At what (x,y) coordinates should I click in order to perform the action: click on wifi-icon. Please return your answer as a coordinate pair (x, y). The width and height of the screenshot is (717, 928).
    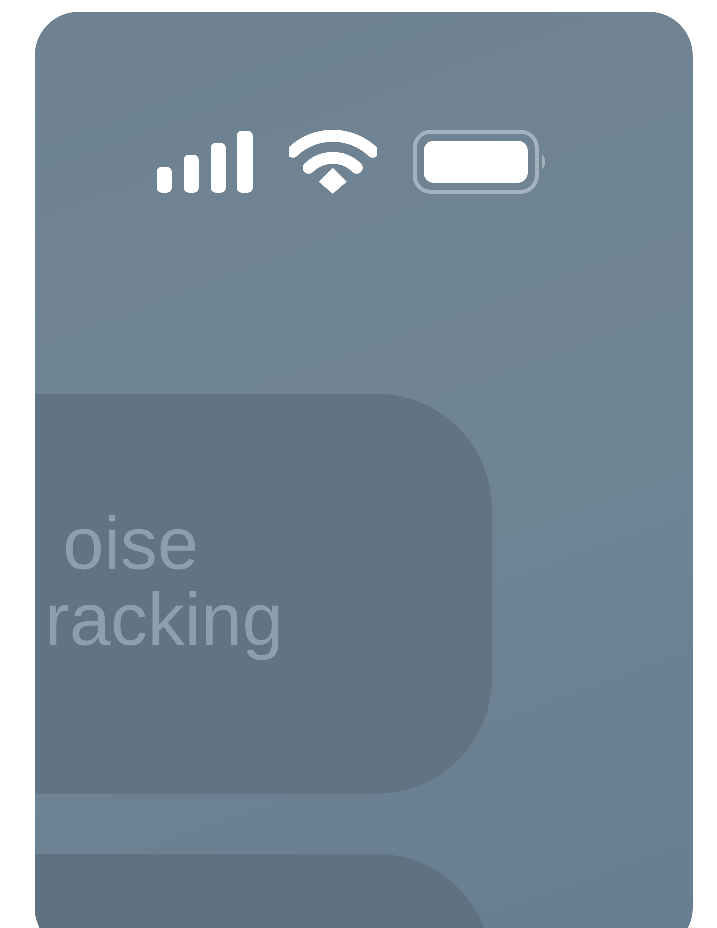
    Looking at the image, I should click on (333, 162).